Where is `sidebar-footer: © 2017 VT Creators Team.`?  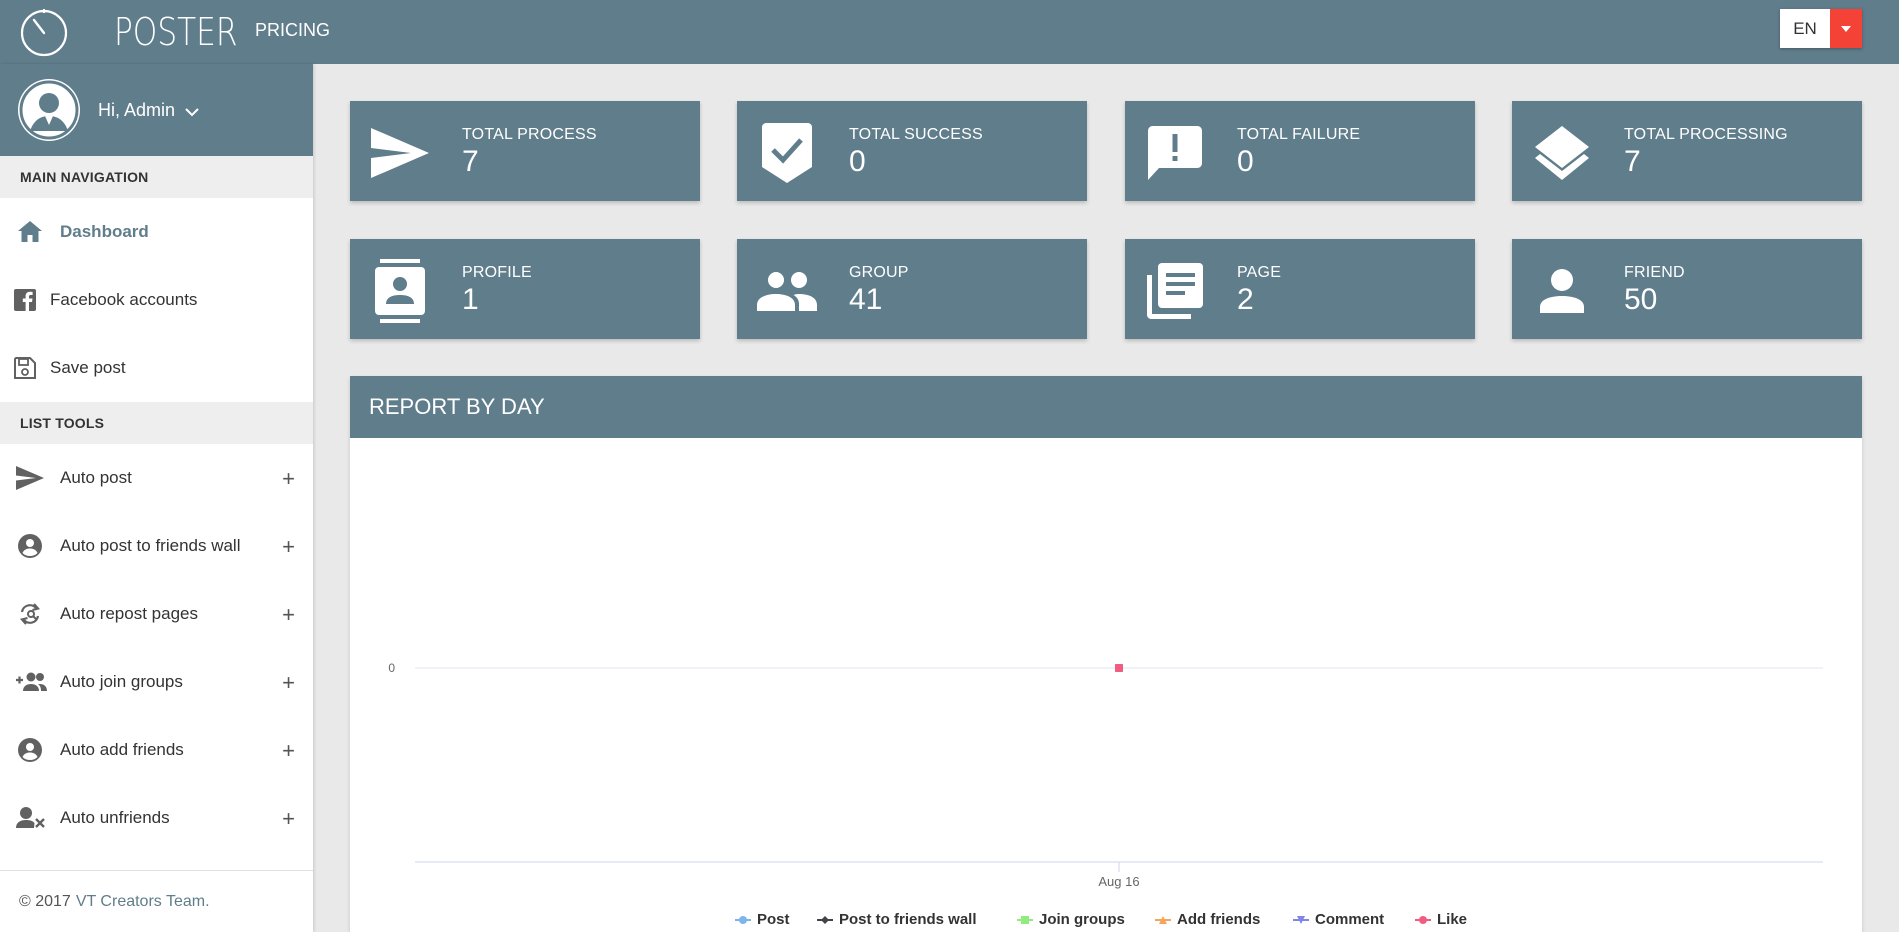 sidebar-footer: © 2017 VT Creators Team. is located at coordinates (156, 901).